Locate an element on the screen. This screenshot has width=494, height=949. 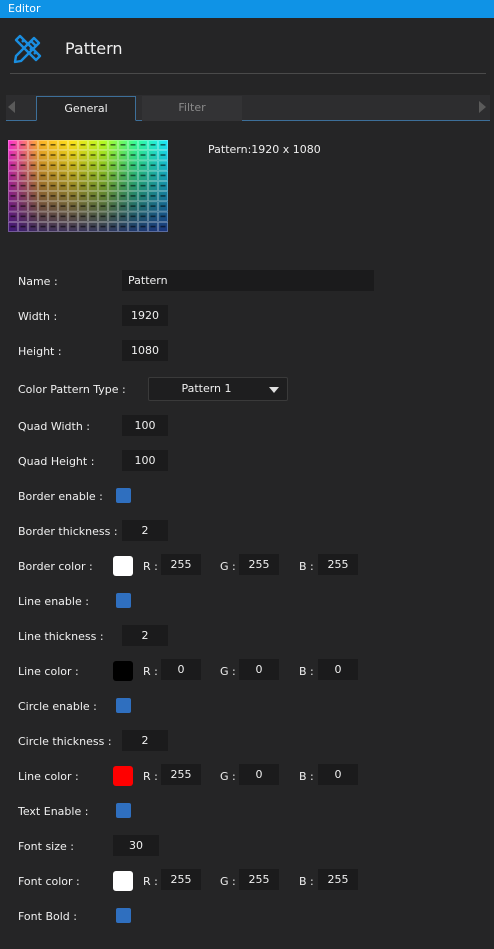
quad-width-label: Quad Width : is located at coordinates (54, 426).